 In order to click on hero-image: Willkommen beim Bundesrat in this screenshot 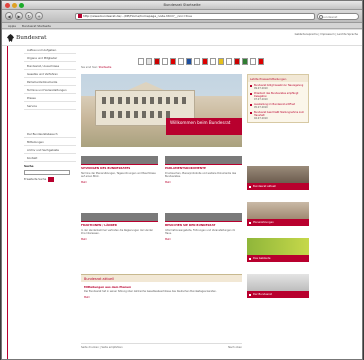, I will do `click(161, 110)`.